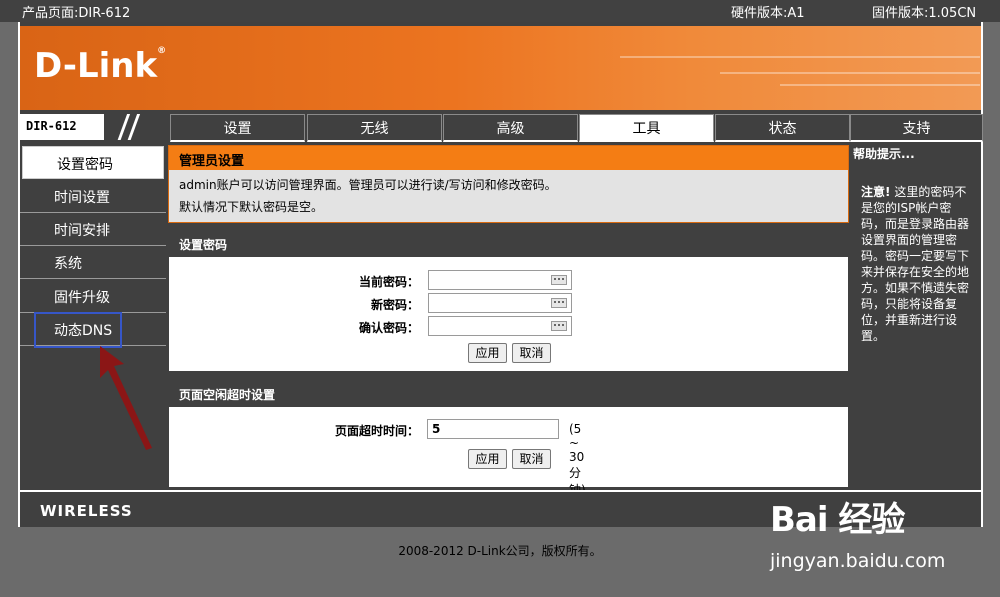 The width and height of the screenshot is (1000, 597). What do you see at coordinates (64, 127) in the screenshot?
I see `model-label: DIR-612` at bounding box center [64, 127].